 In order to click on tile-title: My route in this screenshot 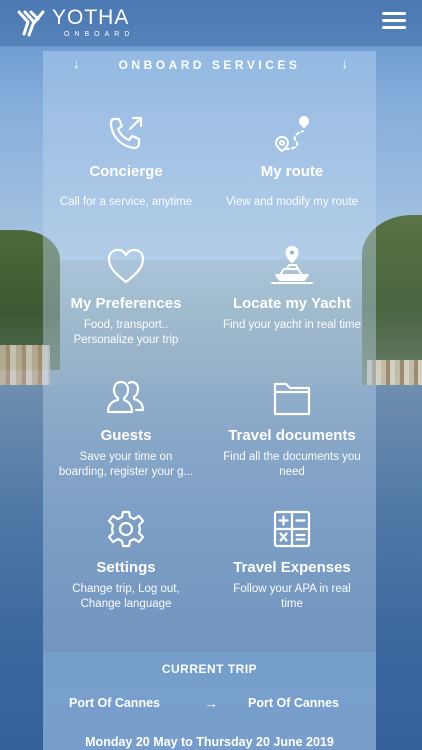, I will do `click(292, 171)`.